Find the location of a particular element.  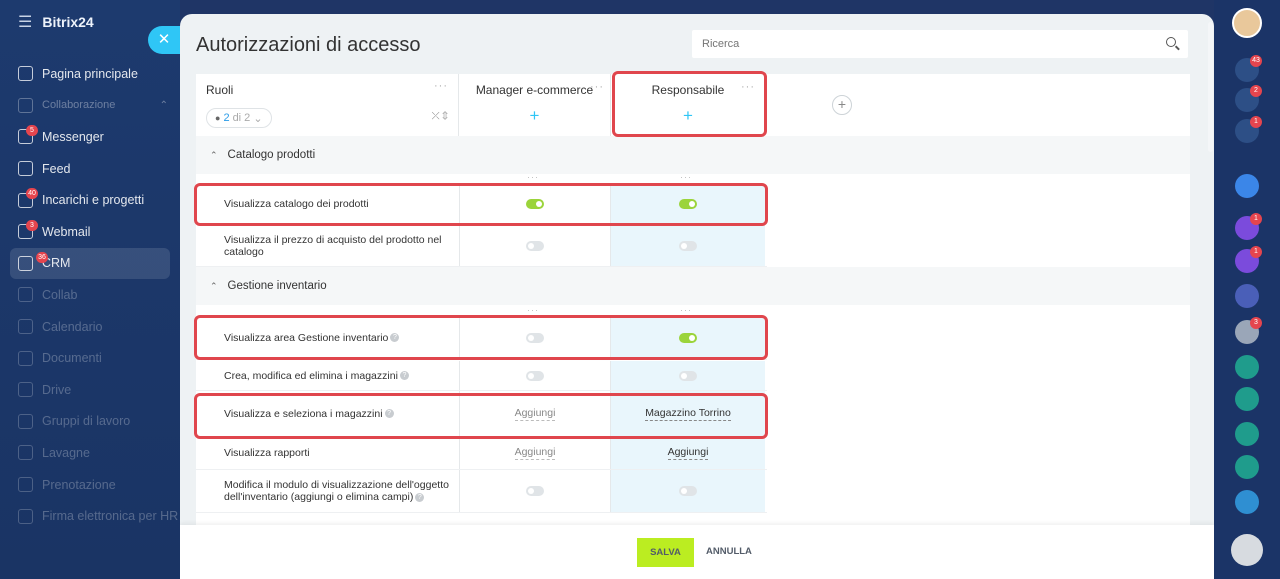

section-header: ⌃ Gestione inventario is located at coordinates (693, 286).